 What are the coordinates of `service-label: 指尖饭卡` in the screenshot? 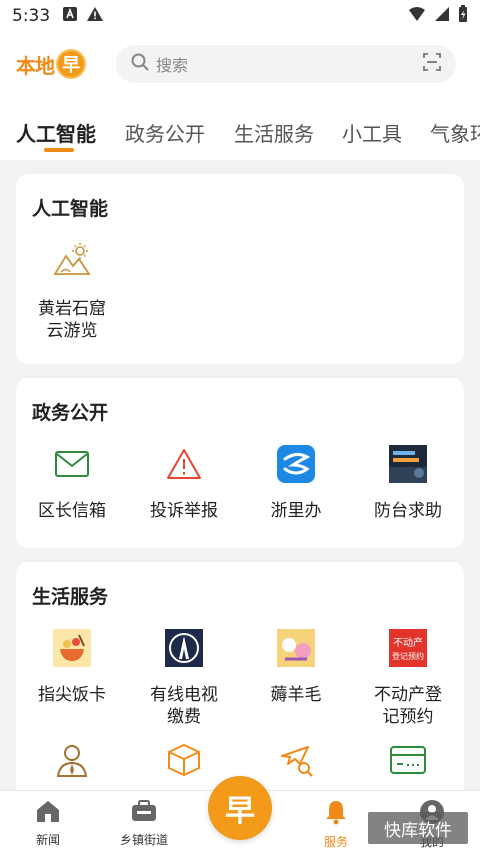 It's located at (72, 695).